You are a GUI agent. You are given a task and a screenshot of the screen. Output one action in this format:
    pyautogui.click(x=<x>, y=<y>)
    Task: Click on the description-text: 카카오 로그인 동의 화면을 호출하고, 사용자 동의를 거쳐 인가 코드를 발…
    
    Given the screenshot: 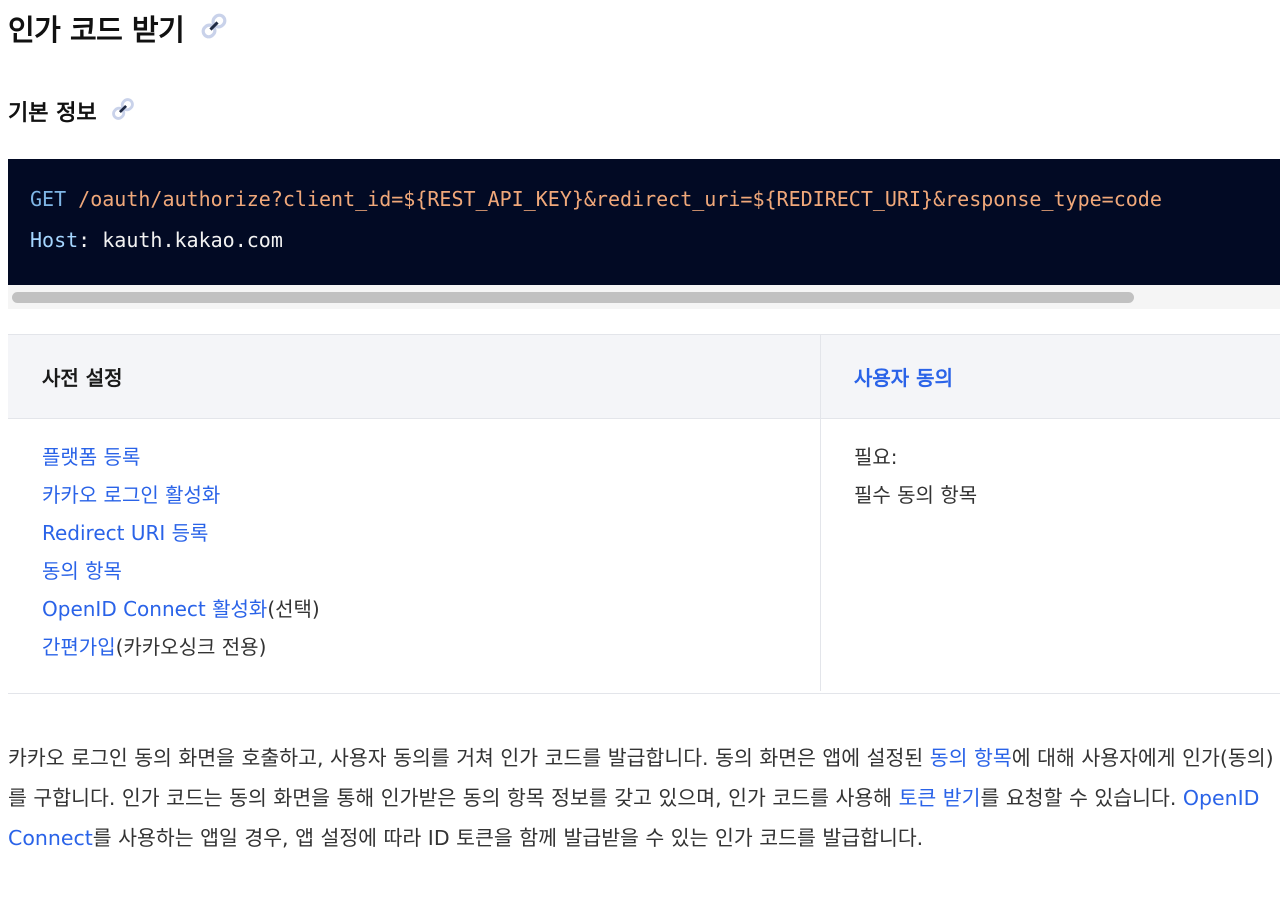 What is the action you would take?
    pyautogui.click(x=469, y=758)
    